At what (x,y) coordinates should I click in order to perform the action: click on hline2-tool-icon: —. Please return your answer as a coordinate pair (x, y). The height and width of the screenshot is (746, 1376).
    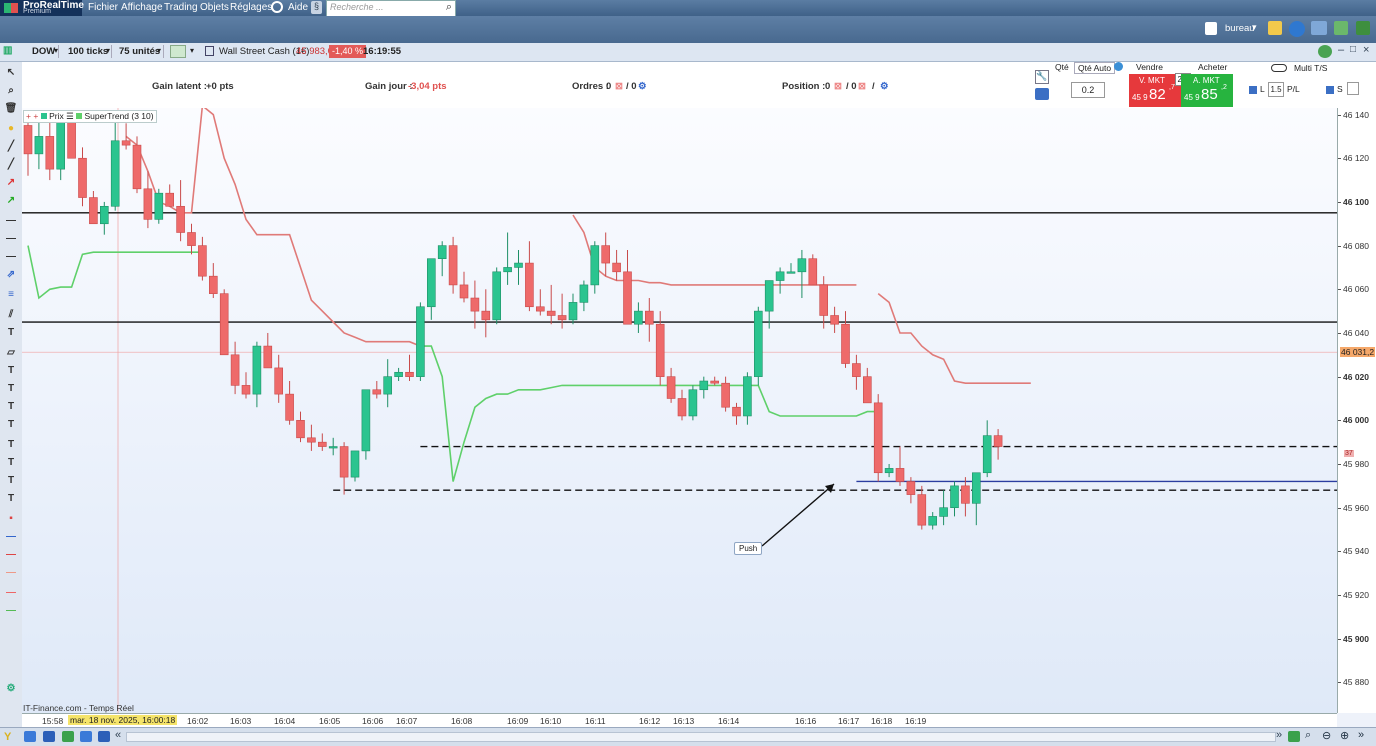
    Looking at the image, I should click on (11, 239).